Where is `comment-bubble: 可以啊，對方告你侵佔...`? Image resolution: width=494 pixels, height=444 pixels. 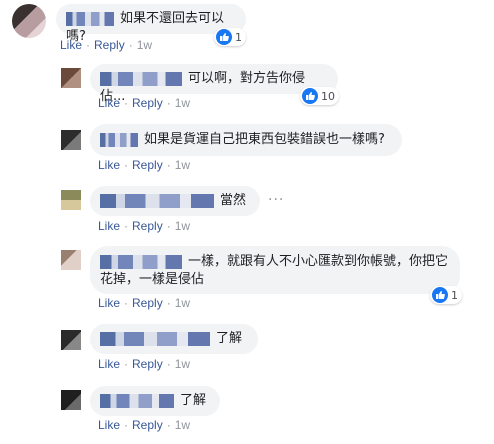
comment-bubble: 可以啊，對方告你侵佔... is located at coordinates (214, 84).